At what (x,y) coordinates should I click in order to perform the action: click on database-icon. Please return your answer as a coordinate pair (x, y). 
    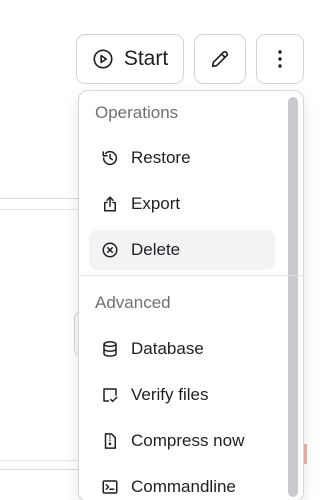
    Looking at the image, I should click on (110, 349).